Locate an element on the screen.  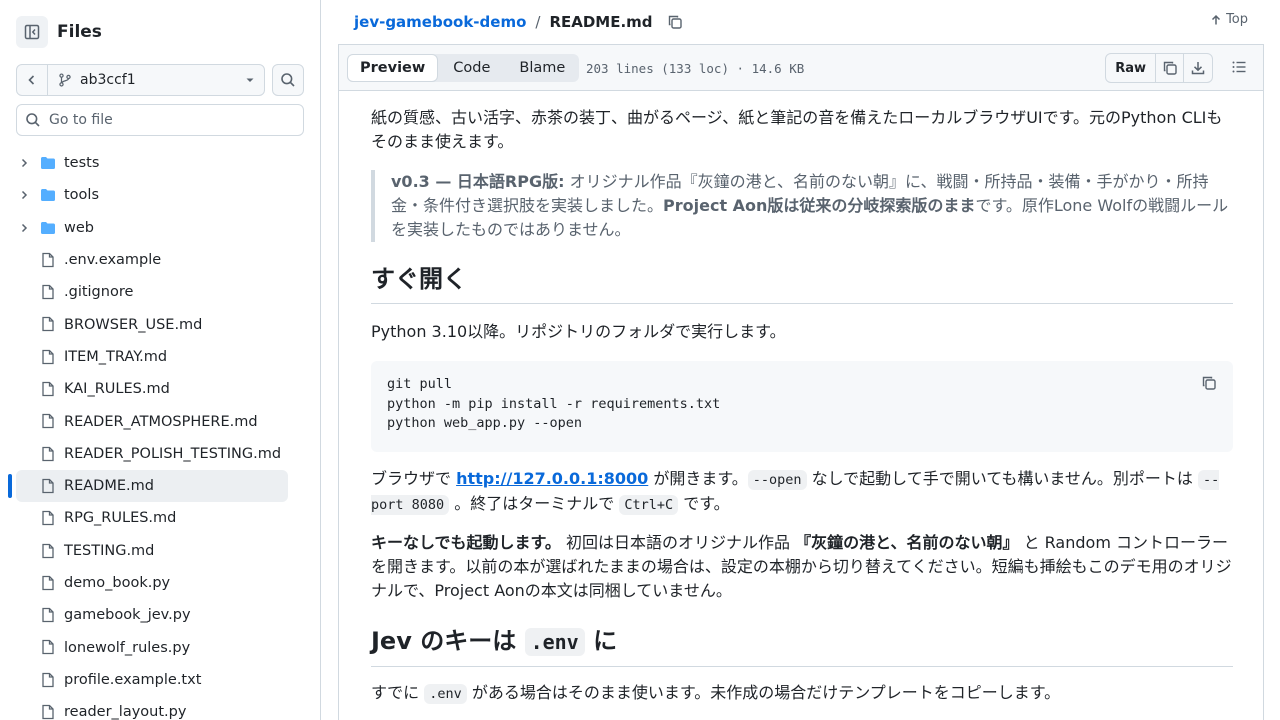
heading-jev-key: Jev のキーは .env に is located at coordinates (802, 646).